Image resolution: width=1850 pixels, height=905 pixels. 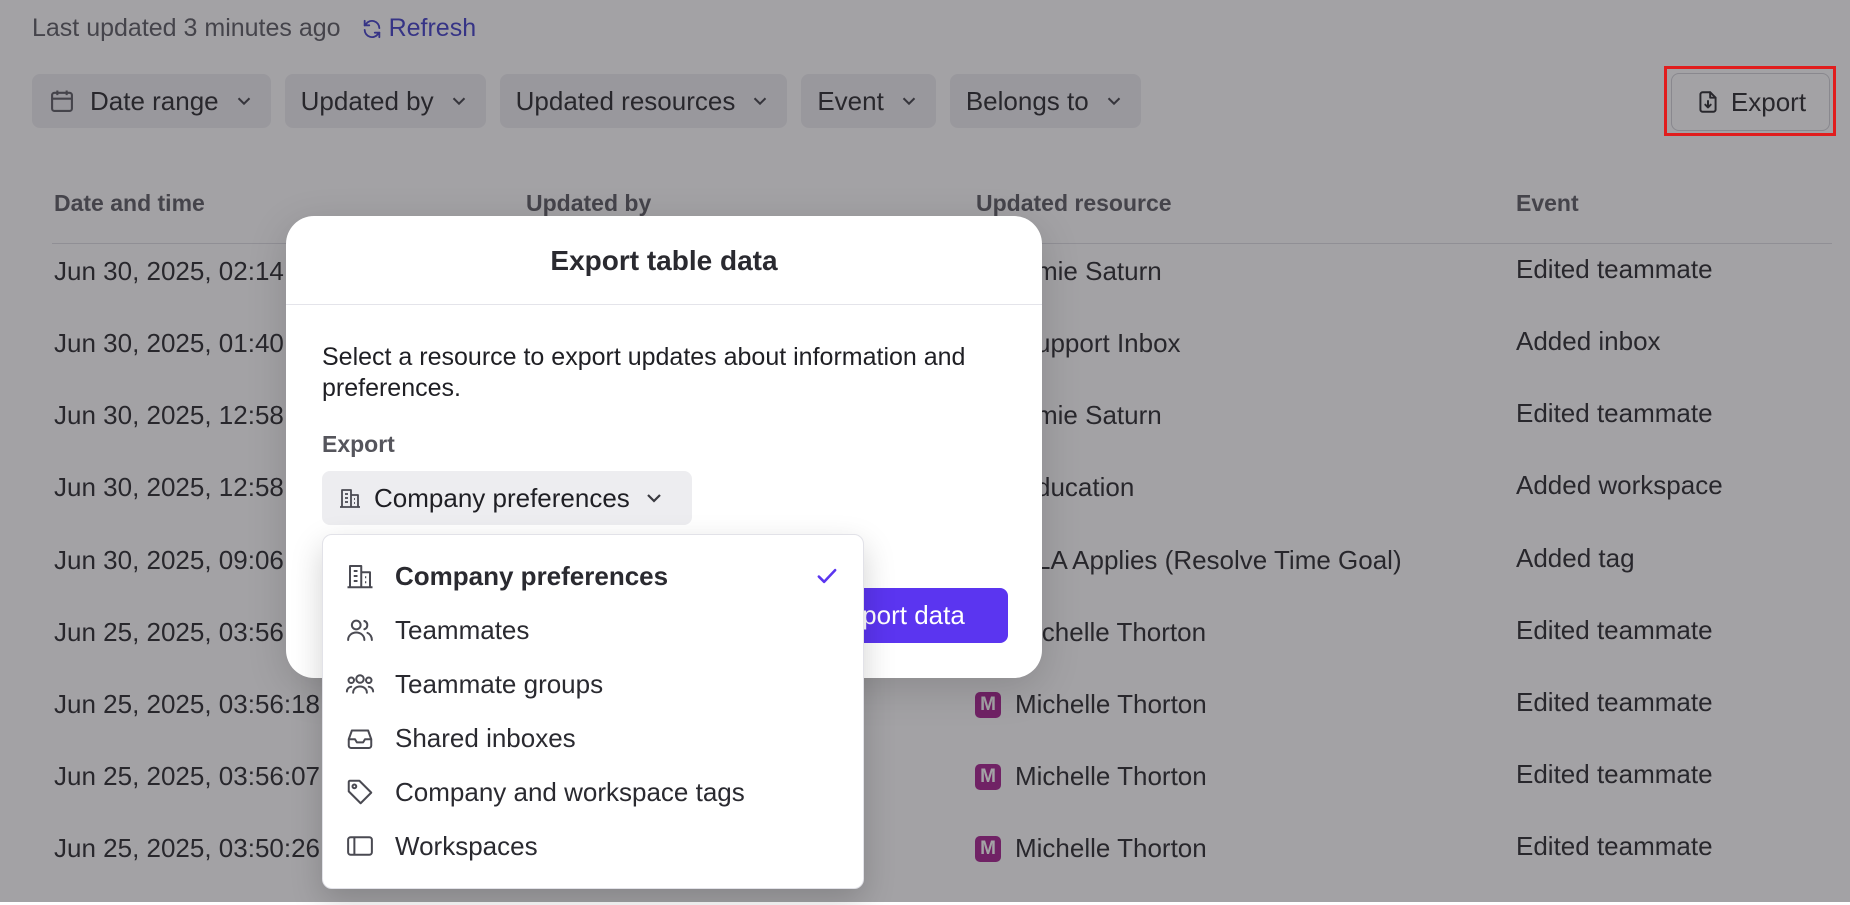 What do you see at coordinates (664, 304) in the screenshot?
I see `modal-divider` at bounding box center [664, 304].